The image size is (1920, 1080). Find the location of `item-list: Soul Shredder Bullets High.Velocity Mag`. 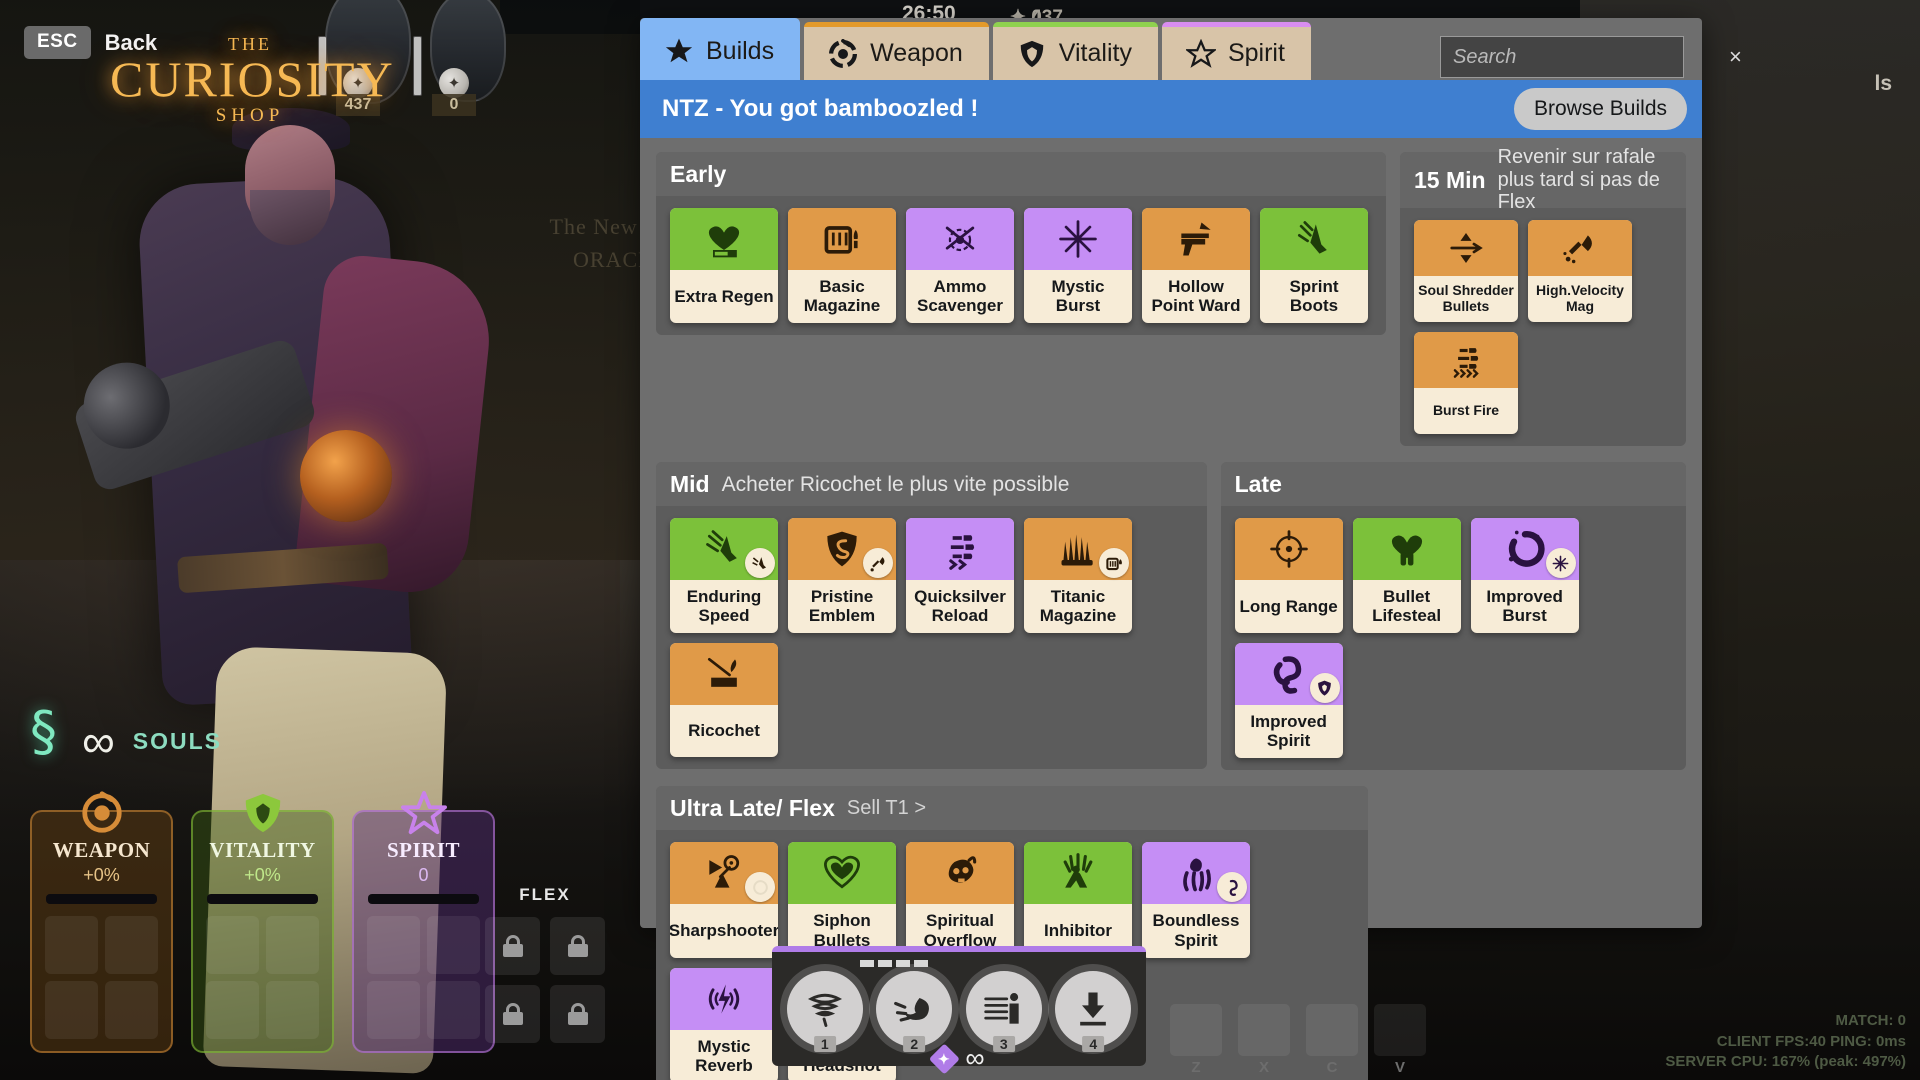

item-list: Soul Shredder Bullets High.Velocity Mag is located at coordinates (1543, 321).